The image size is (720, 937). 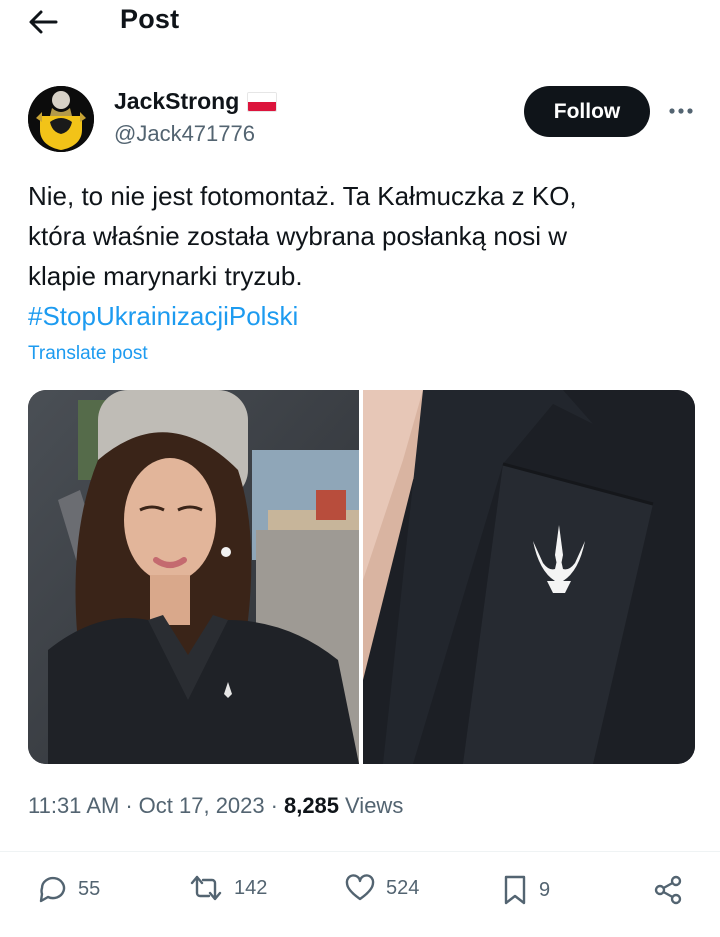 What do you see at coordinates (206, 888) in the screenshot?
I see `repost-icon` at bounding box center [206, 888].